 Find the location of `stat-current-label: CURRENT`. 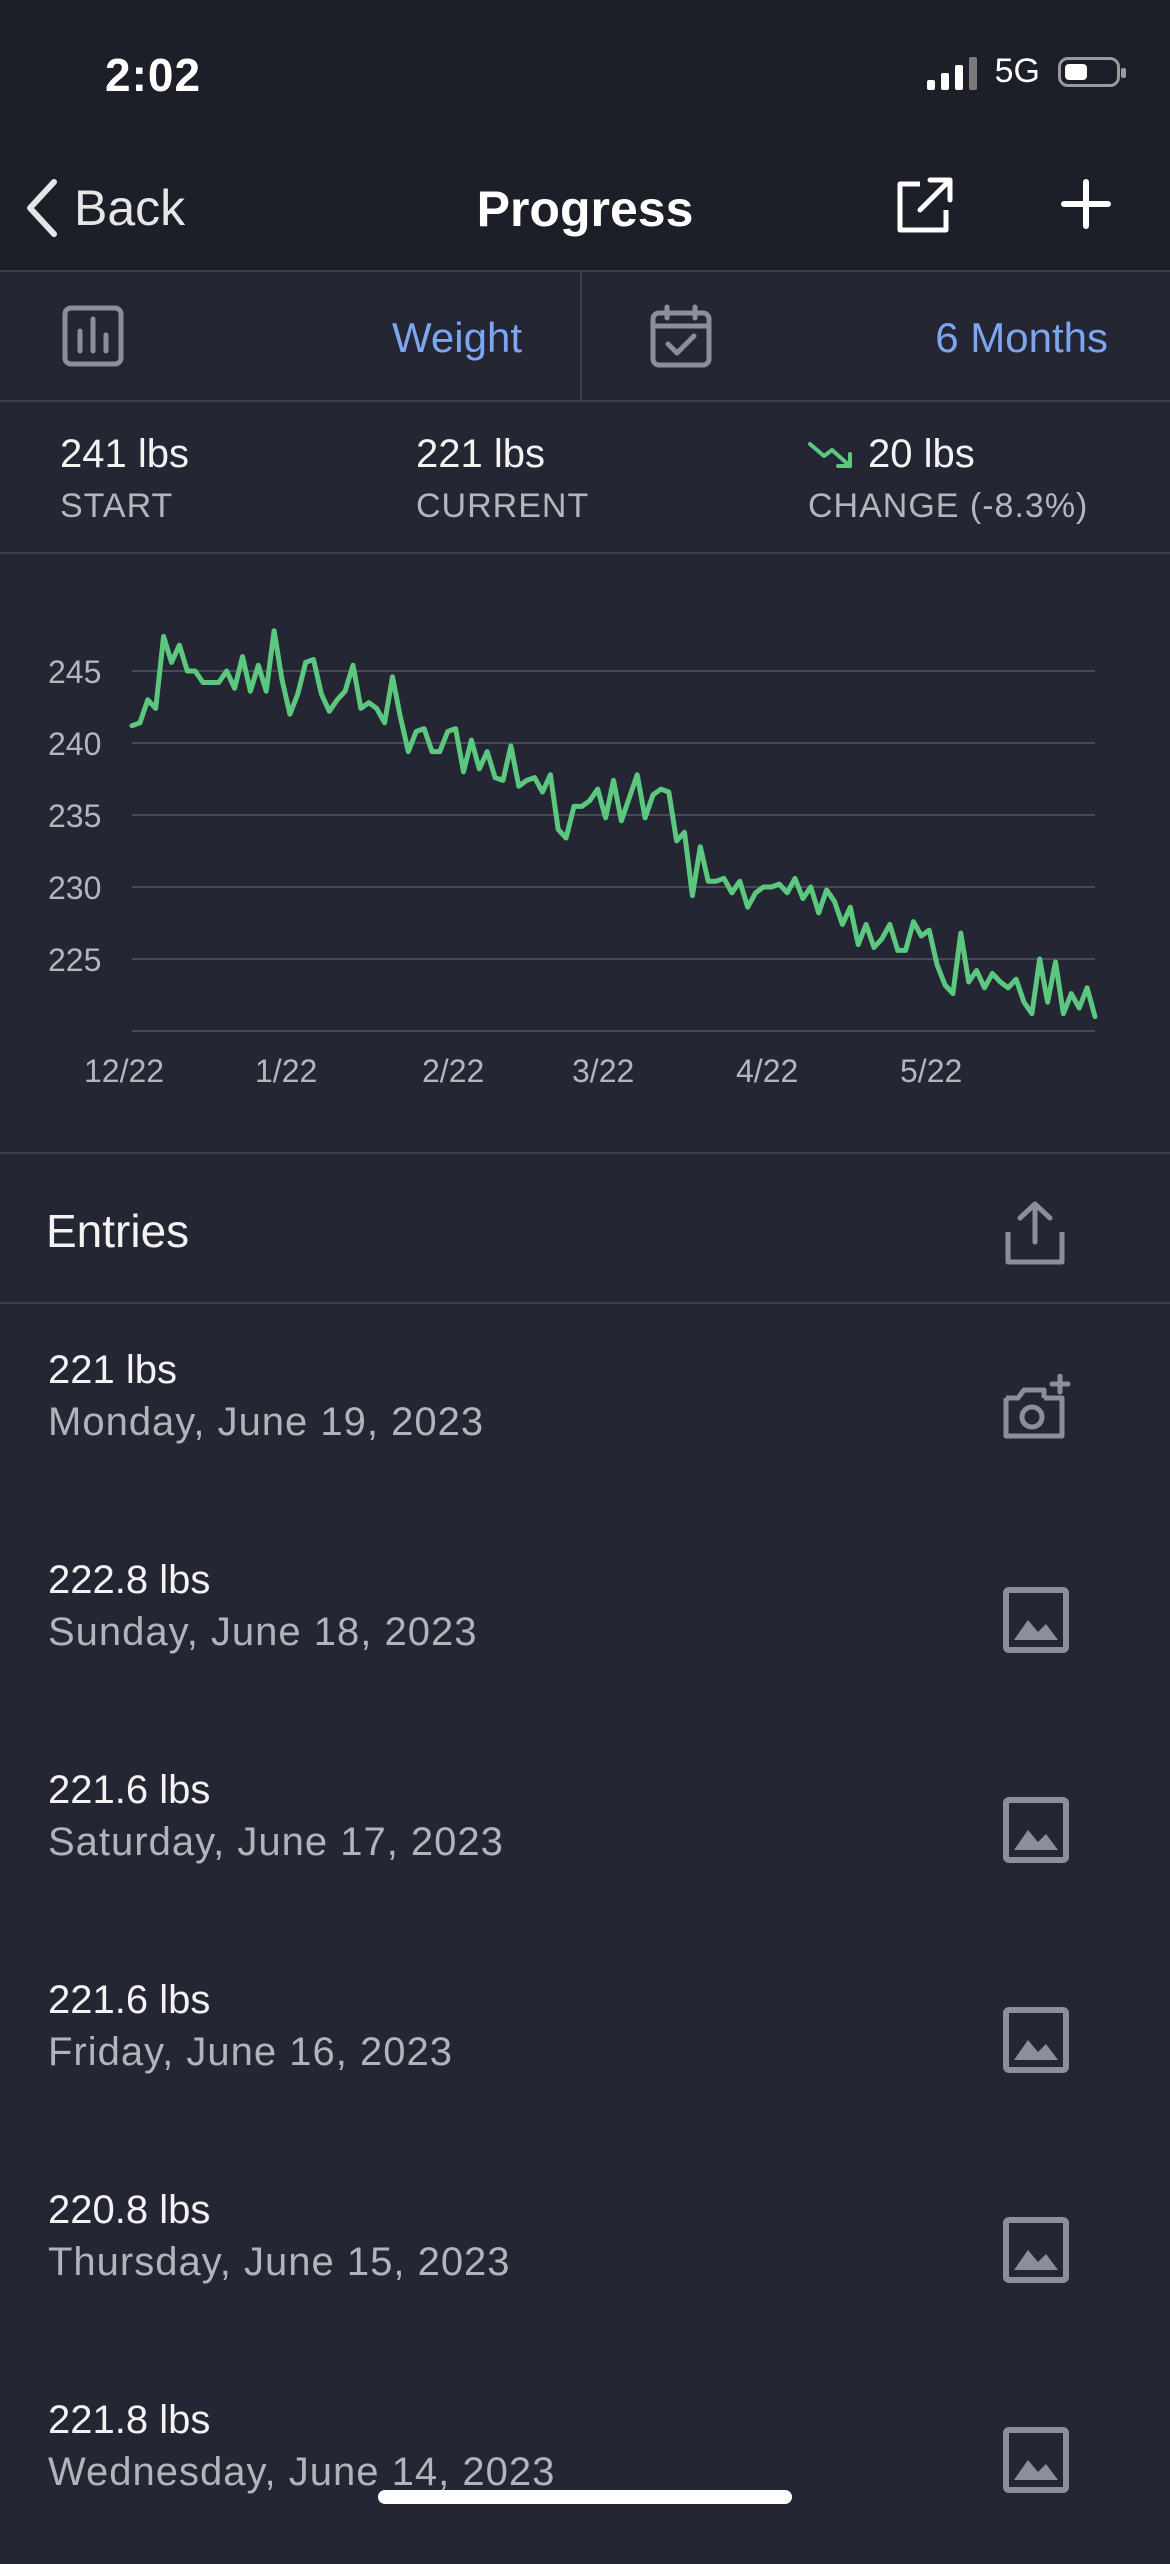

stat-current-label: CURRENT is located at coordinates (502, 506).